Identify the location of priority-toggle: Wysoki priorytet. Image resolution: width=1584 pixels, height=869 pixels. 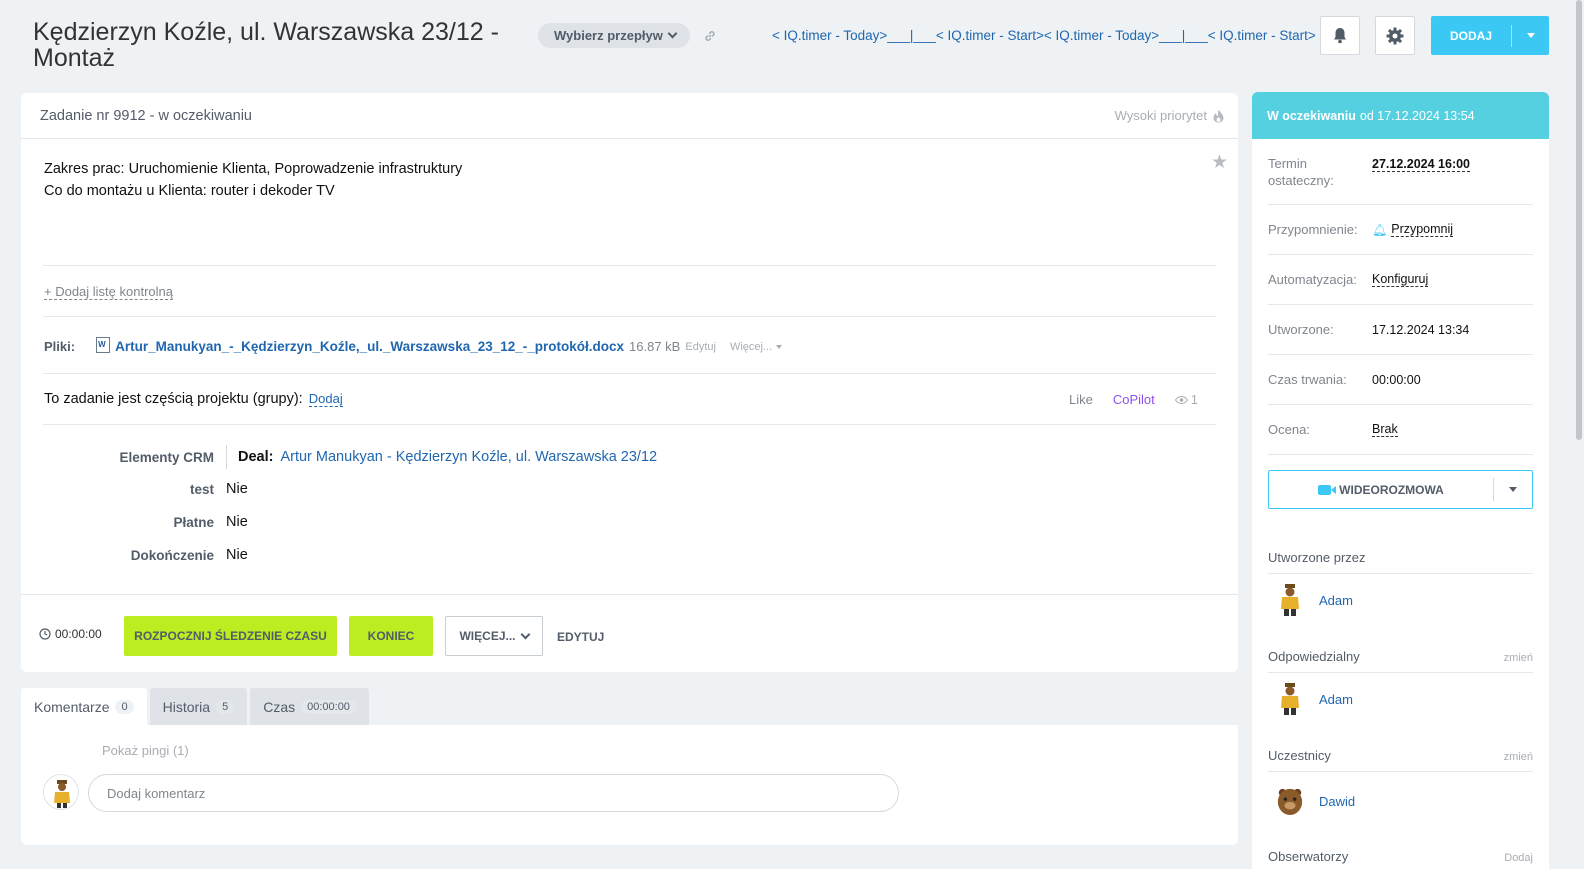
(1169, 115).